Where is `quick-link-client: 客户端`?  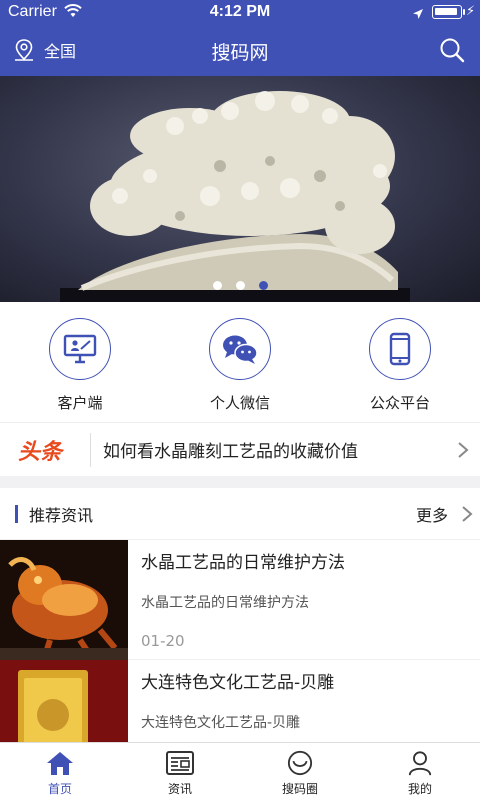
quick-link-client: 客户端 is located at coordinates (80, 362).